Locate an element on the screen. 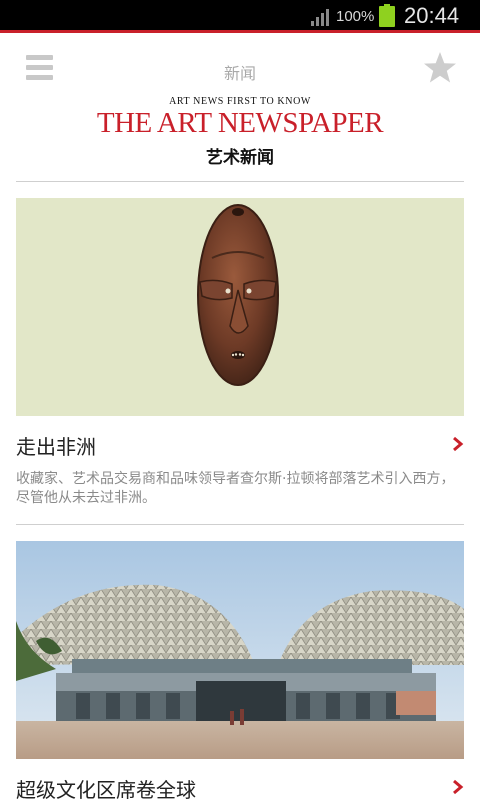 This screenshot has height=800, width=480. menu-icon is located at coordinates (41, 68).